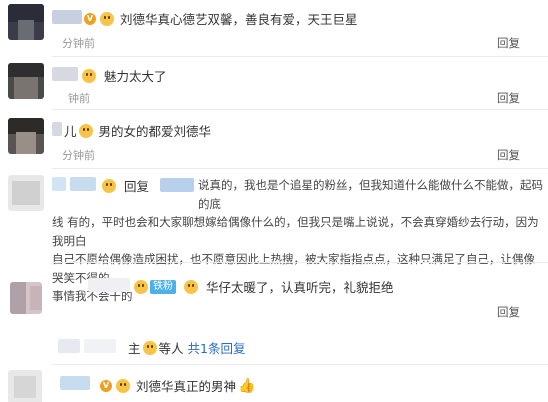 The height and width of the screenshot is (402, 548). Describe the element at coordinates (300, 287) in the screenshot. I see `reply-text: 华仔太暖了，认真听完，礼貌拒绝` at that location.